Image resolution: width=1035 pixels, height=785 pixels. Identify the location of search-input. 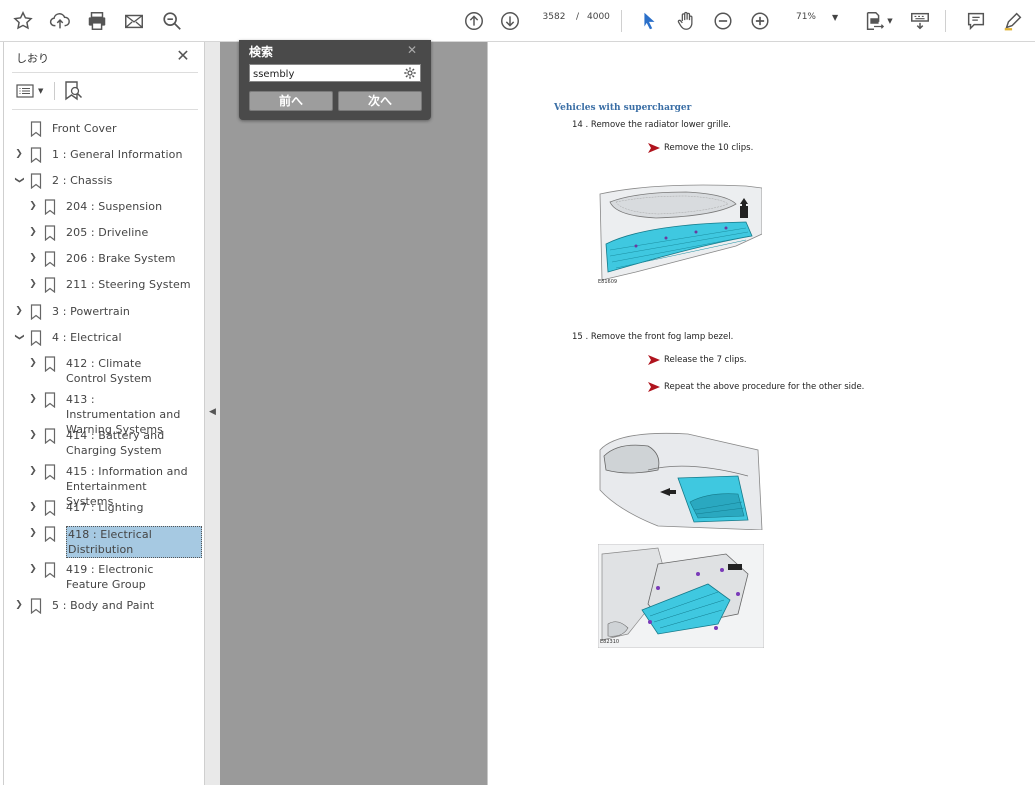
(335, 73).